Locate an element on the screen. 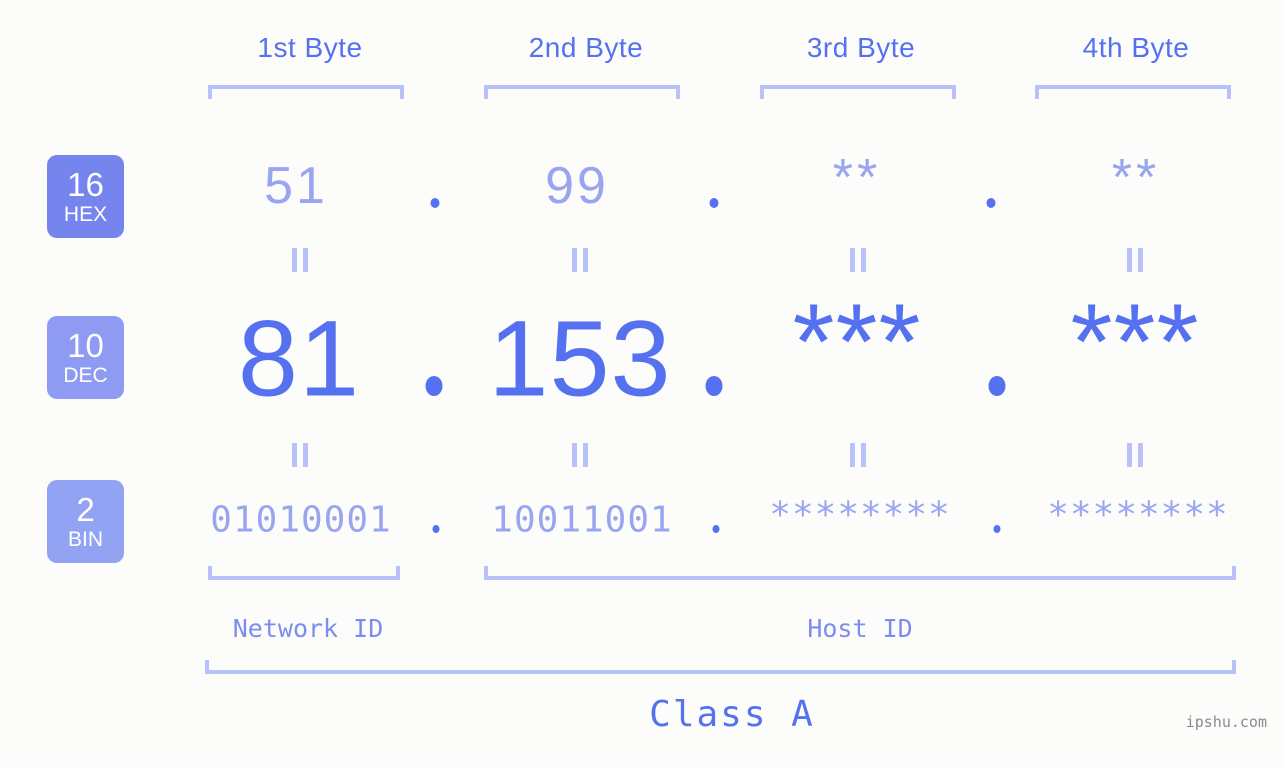  dec-byte-4: *** is located at coordinates (1135, 341).